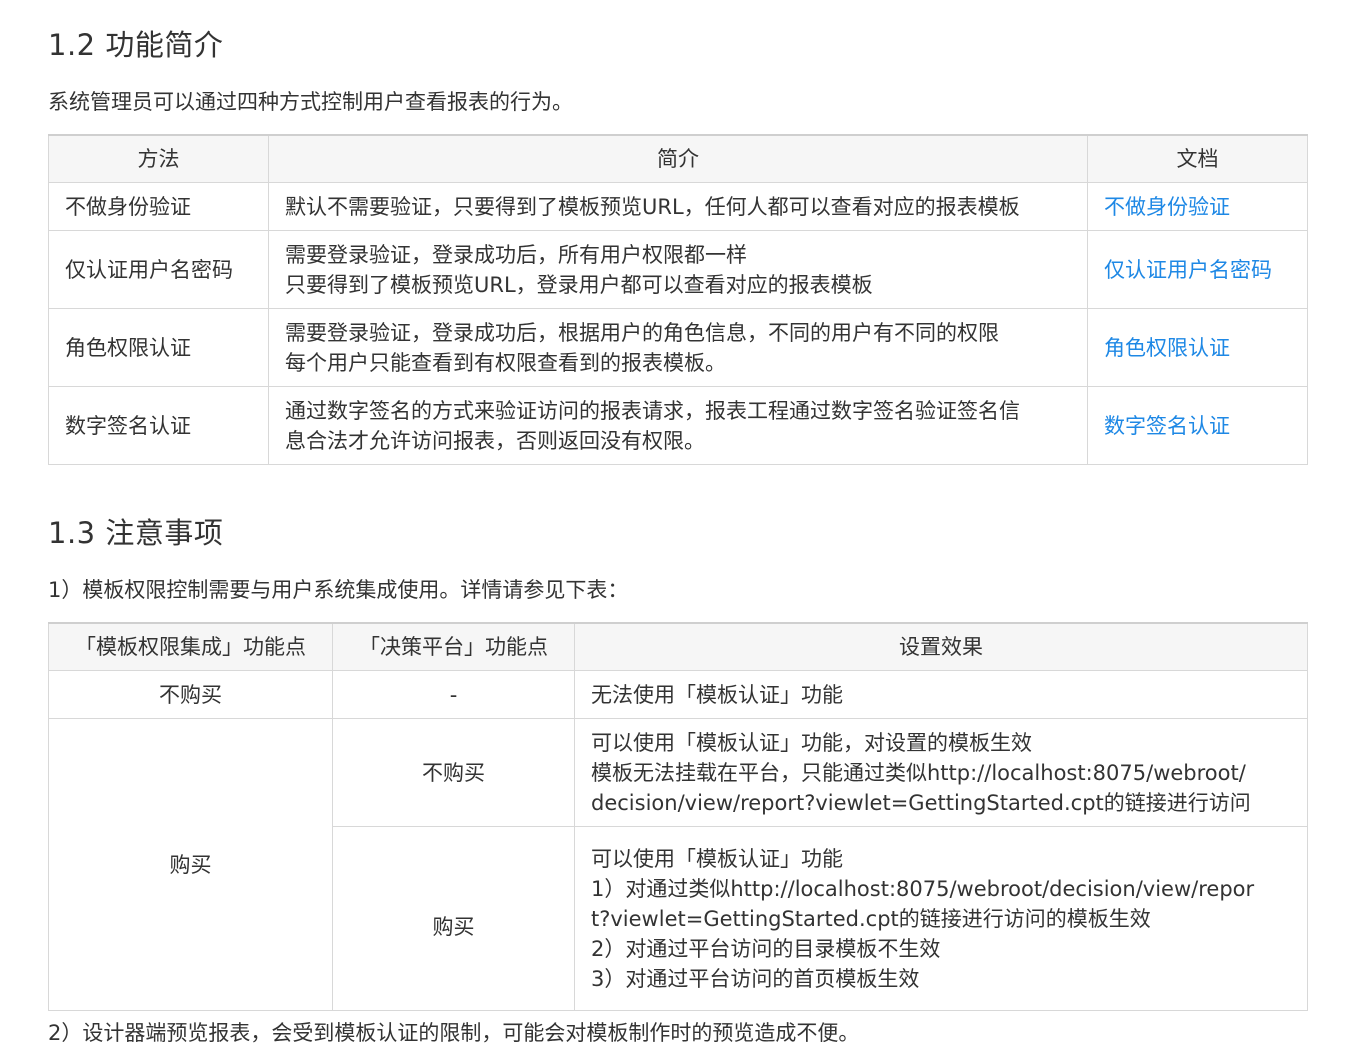 The width and height of the screenshot is (1356, 1062). What do you see at coordinates (454, 1033) in the screenshot?
I see `notes-item-2: 2）设计器端预览报表，会受到模板认证的限制，可能会对模板制作时的预览造成不便。` at bounding box center [454, 1033].